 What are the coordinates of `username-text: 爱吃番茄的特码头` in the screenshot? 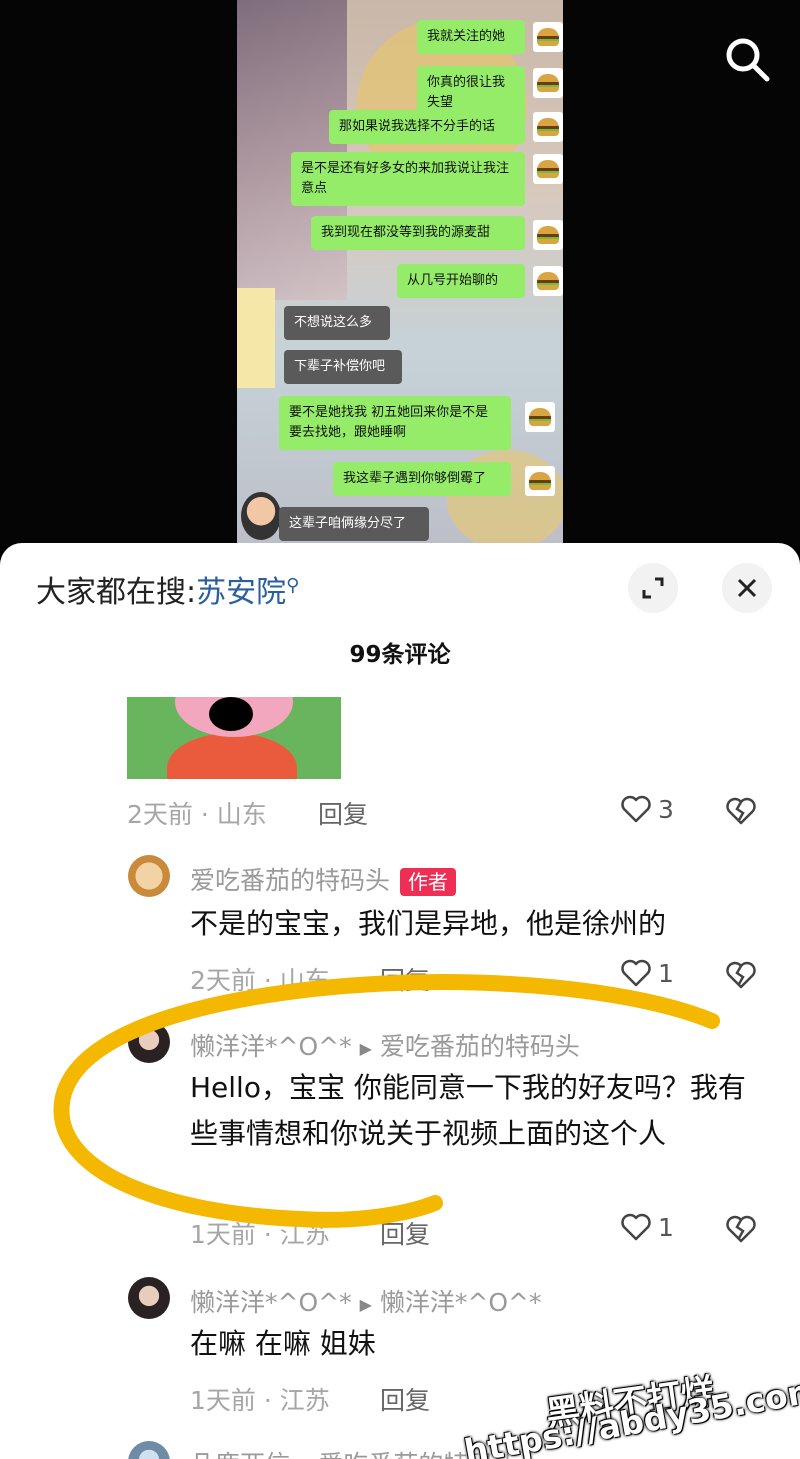 It's located at (290, 880).